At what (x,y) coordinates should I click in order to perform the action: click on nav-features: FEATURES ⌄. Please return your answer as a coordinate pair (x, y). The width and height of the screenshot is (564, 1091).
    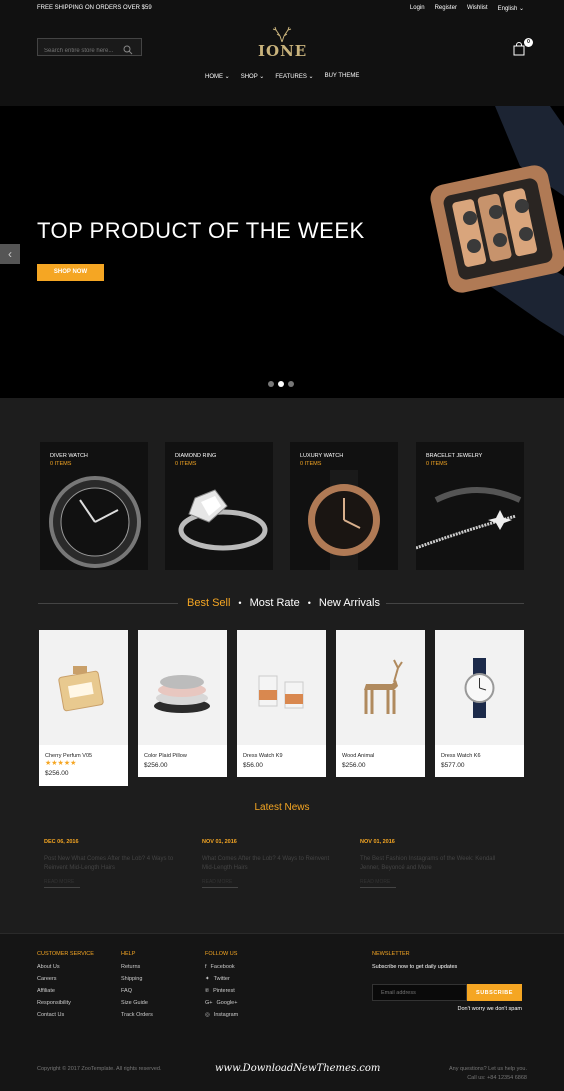
    Looking at the image, I should click on (294, 76).